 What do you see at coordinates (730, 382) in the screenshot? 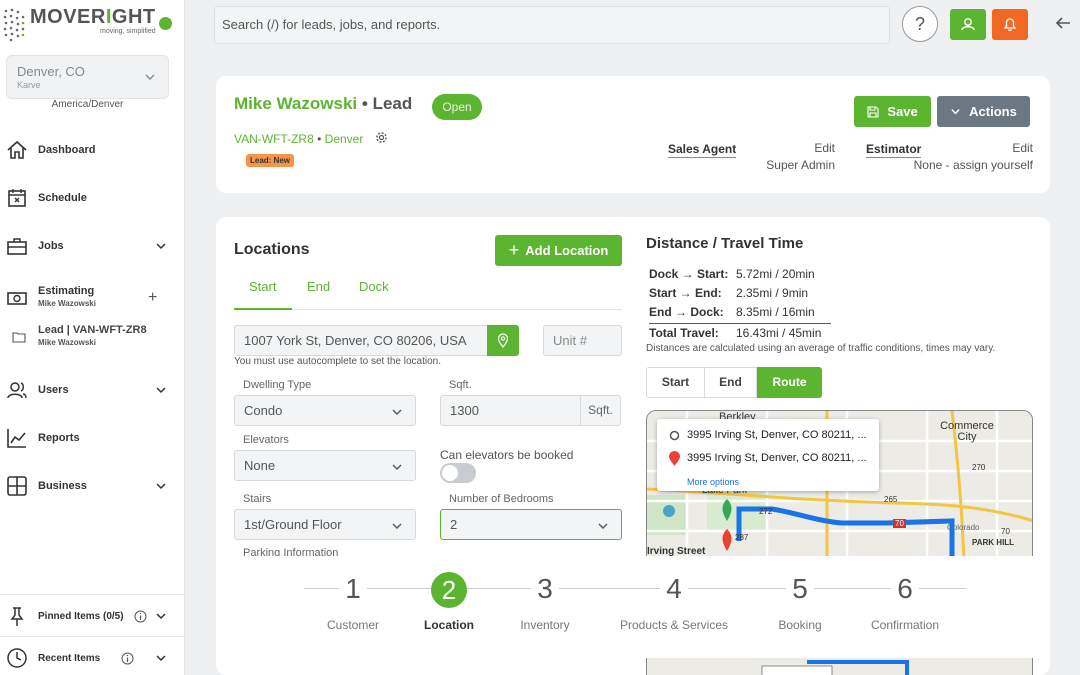
I see `segment-end: End` at bounding box center [730, 382].